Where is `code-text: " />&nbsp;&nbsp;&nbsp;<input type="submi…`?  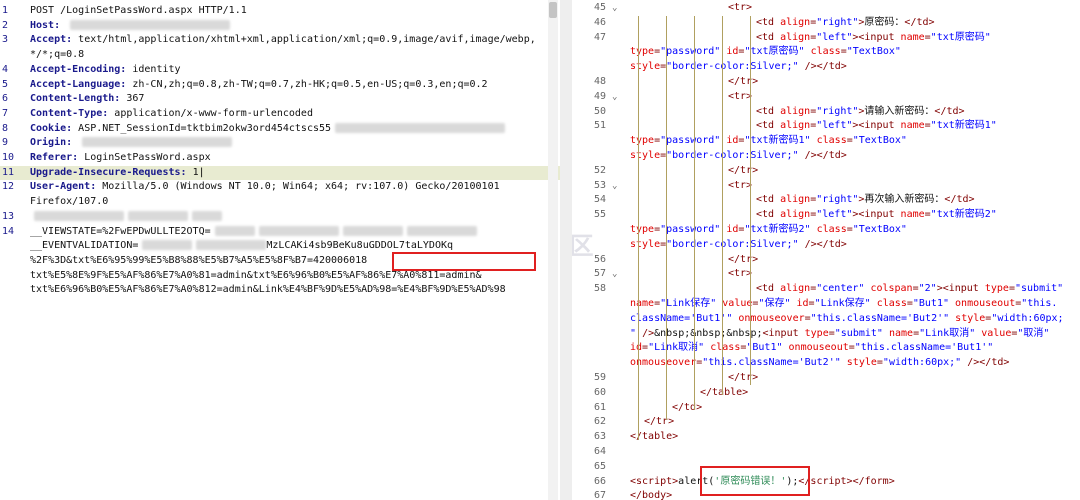 code-text: " />&nbsp;&nbsp;&nbsp;<input type="submi… is located at coordinates (839, 334).